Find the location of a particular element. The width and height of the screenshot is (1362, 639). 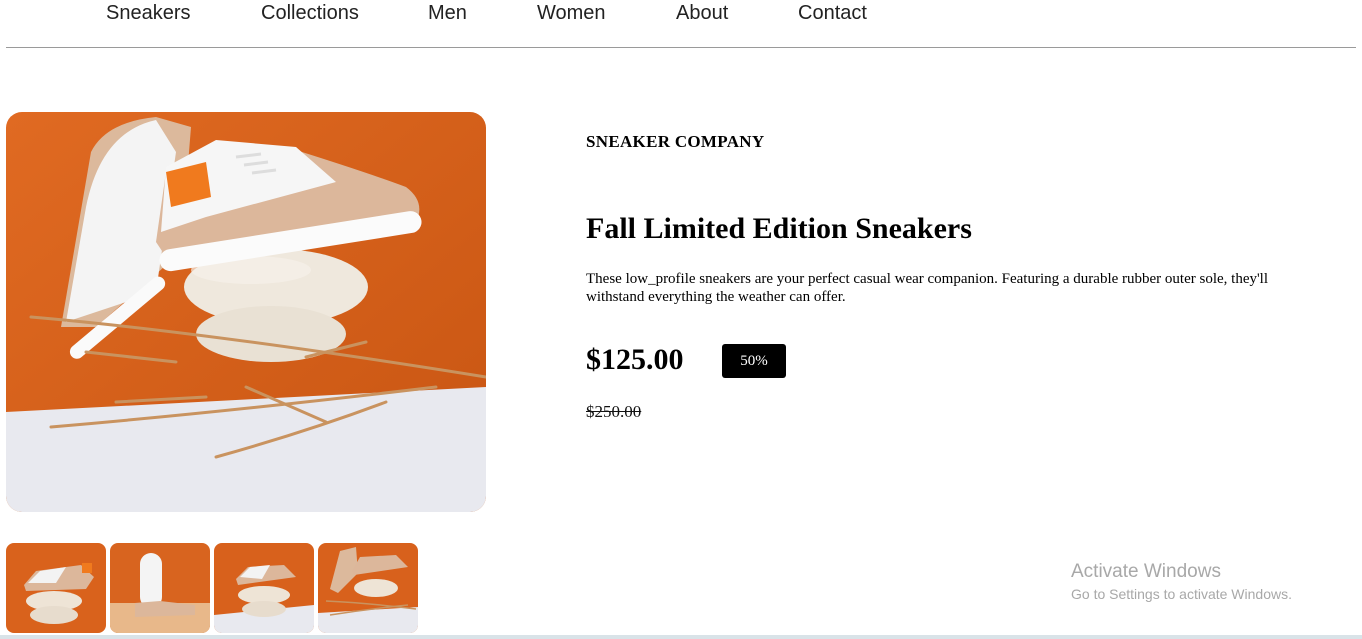

bottom-edge-strip is located at coordinates (681, 637).